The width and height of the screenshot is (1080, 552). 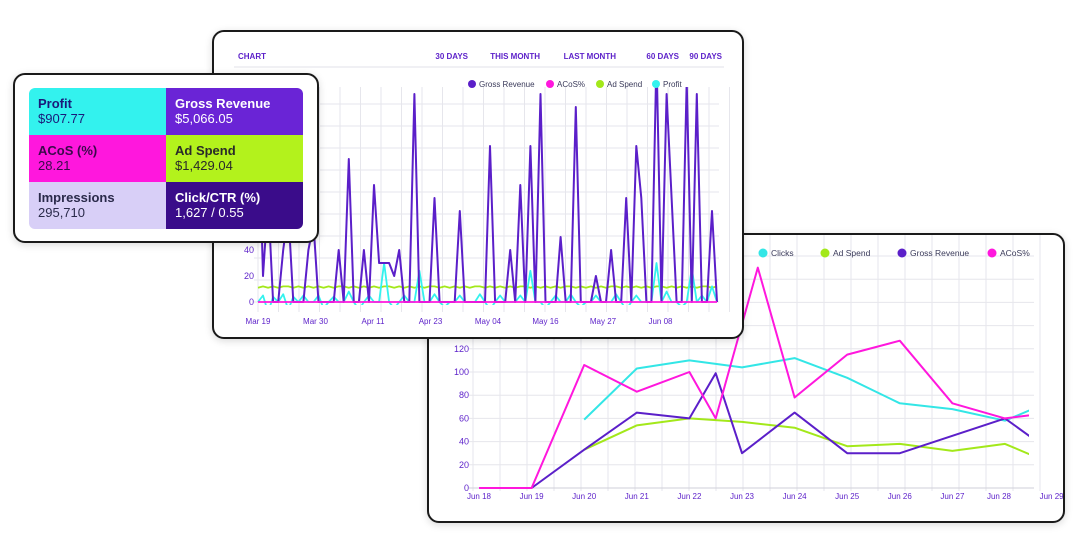 I want to click on series-line-ad-spend, so click(x=487, y=287).